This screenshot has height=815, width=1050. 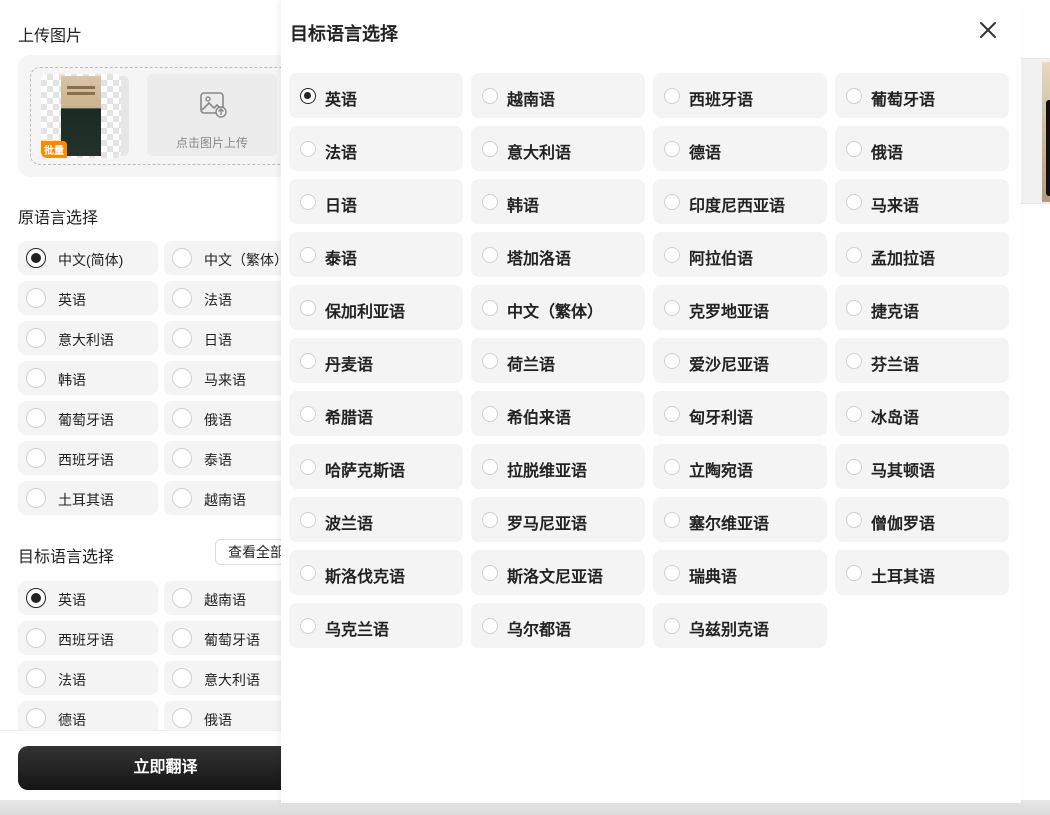 What do you see at coordinates (740, 625) in the screenshot?
I see `language-option: 乌兹别克语` at bounding box center [740, 625].